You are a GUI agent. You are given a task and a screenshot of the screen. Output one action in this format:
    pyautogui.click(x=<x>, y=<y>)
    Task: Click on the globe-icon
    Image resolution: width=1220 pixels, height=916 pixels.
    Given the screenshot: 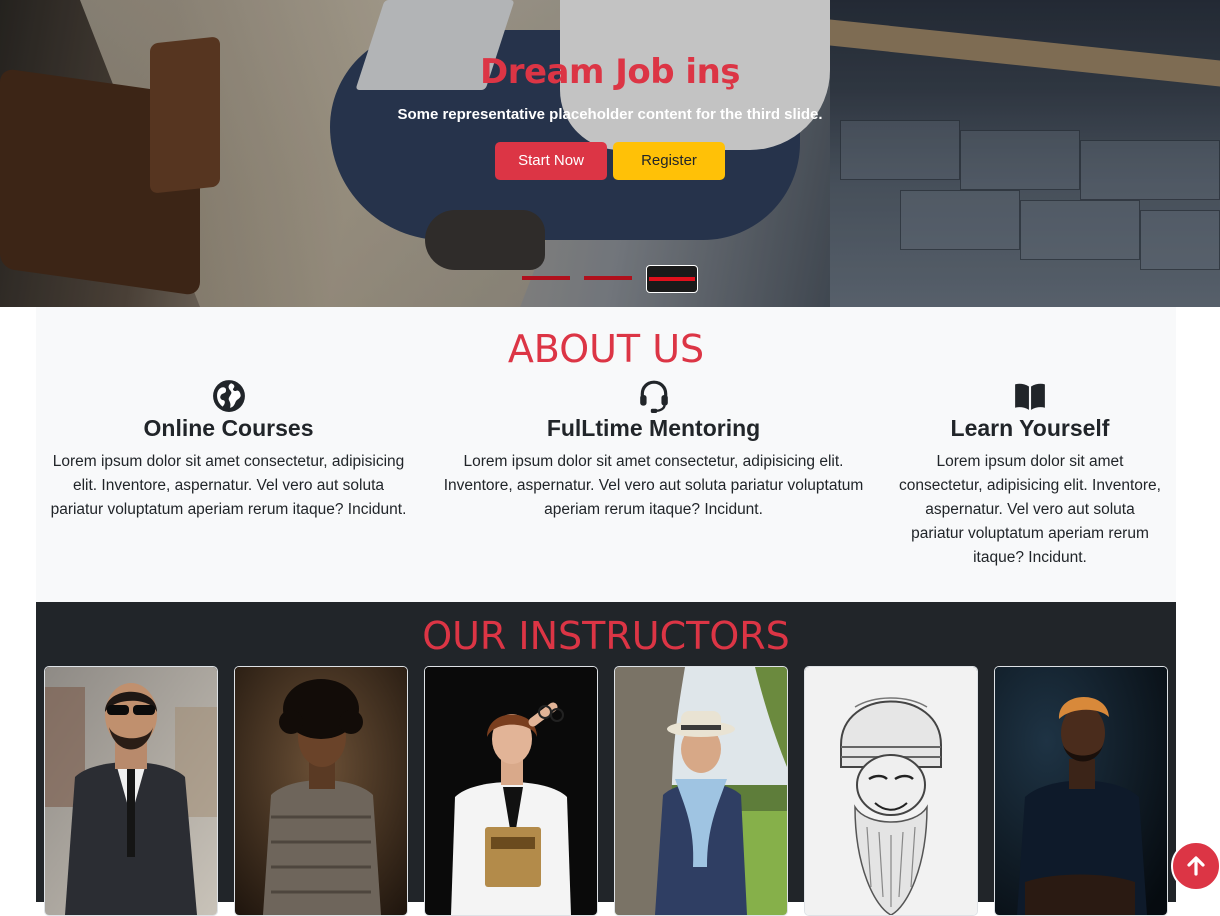 What is the action you would take?
    pyautogui.click(x=228, y=396)
    